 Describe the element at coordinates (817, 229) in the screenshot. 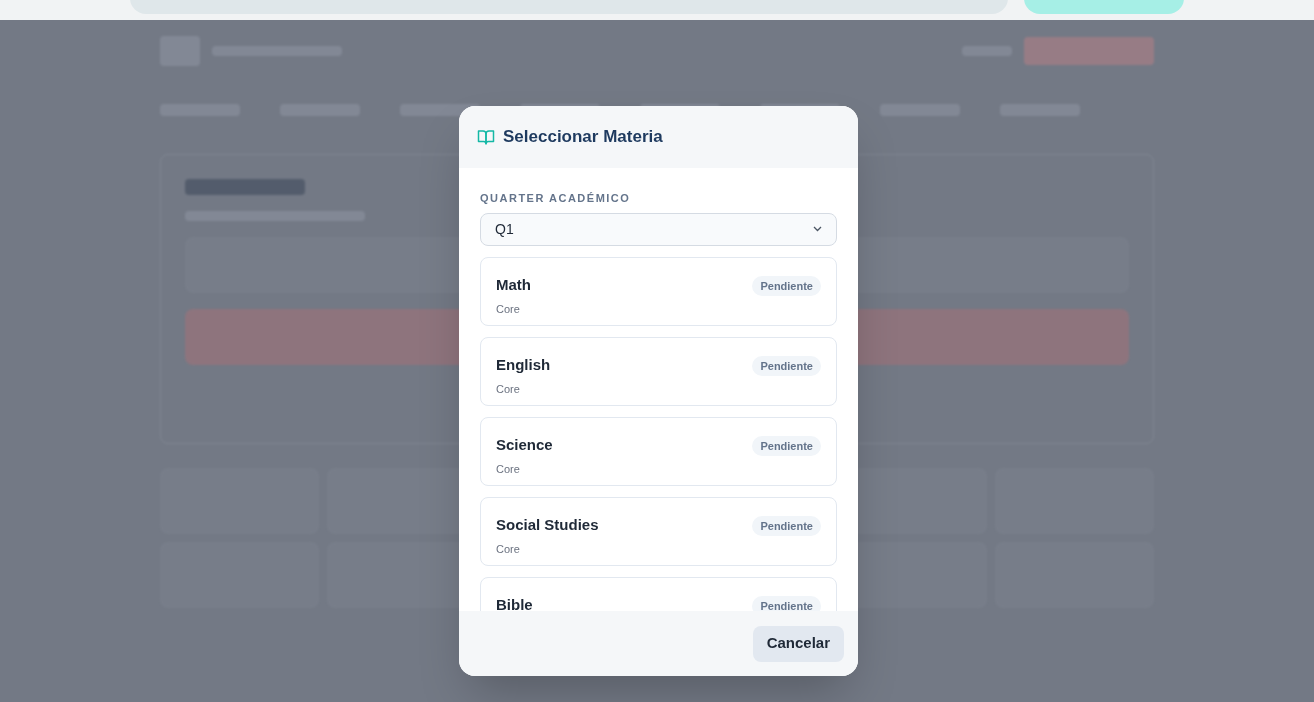

I see `chevron-down-icon` at that location.